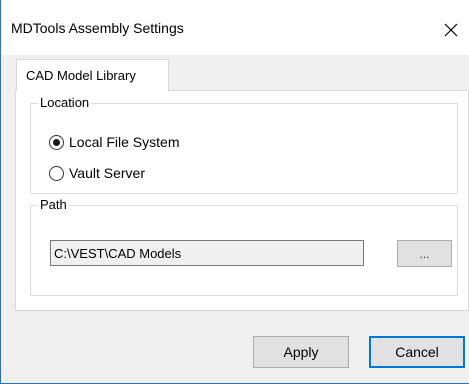 The height and width of the screenshot is (384, 469). I want to click on radio-dot, so click(56, 142).